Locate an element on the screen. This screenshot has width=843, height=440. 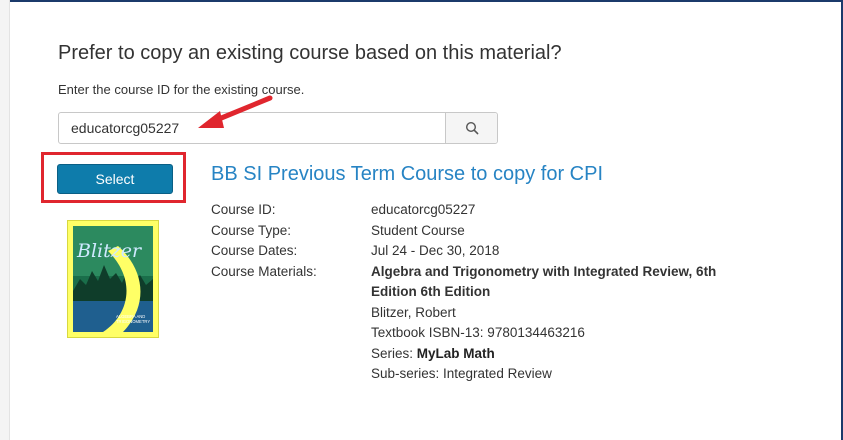
course-type-row: Course Type: Student Course is located at coordinates (491, 231).